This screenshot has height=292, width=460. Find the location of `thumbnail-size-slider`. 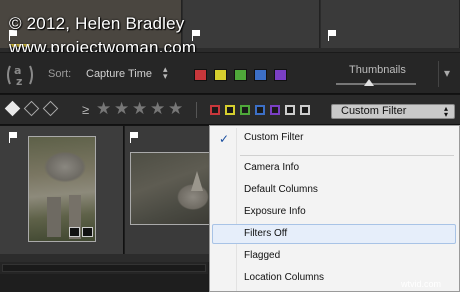

thumbnail-size-slider is located at coordinates (376, 84).